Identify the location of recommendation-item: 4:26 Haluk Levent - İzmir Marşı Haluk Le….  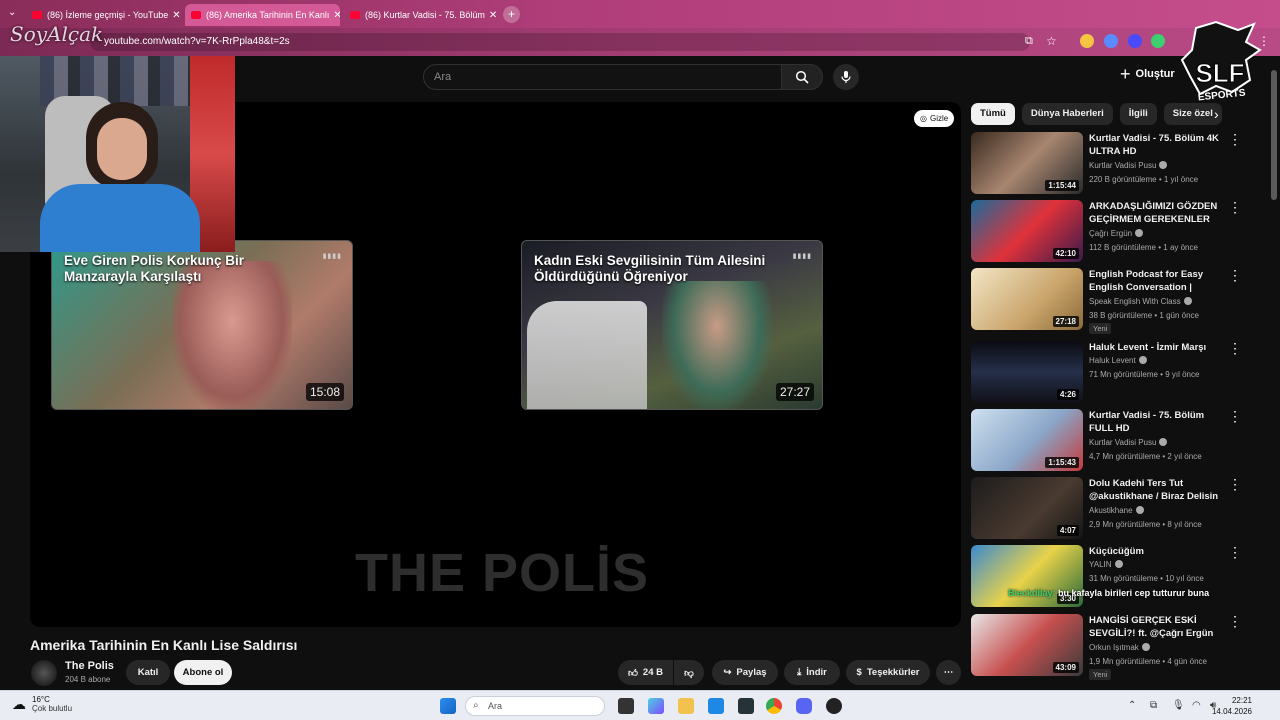
(1121, 374).